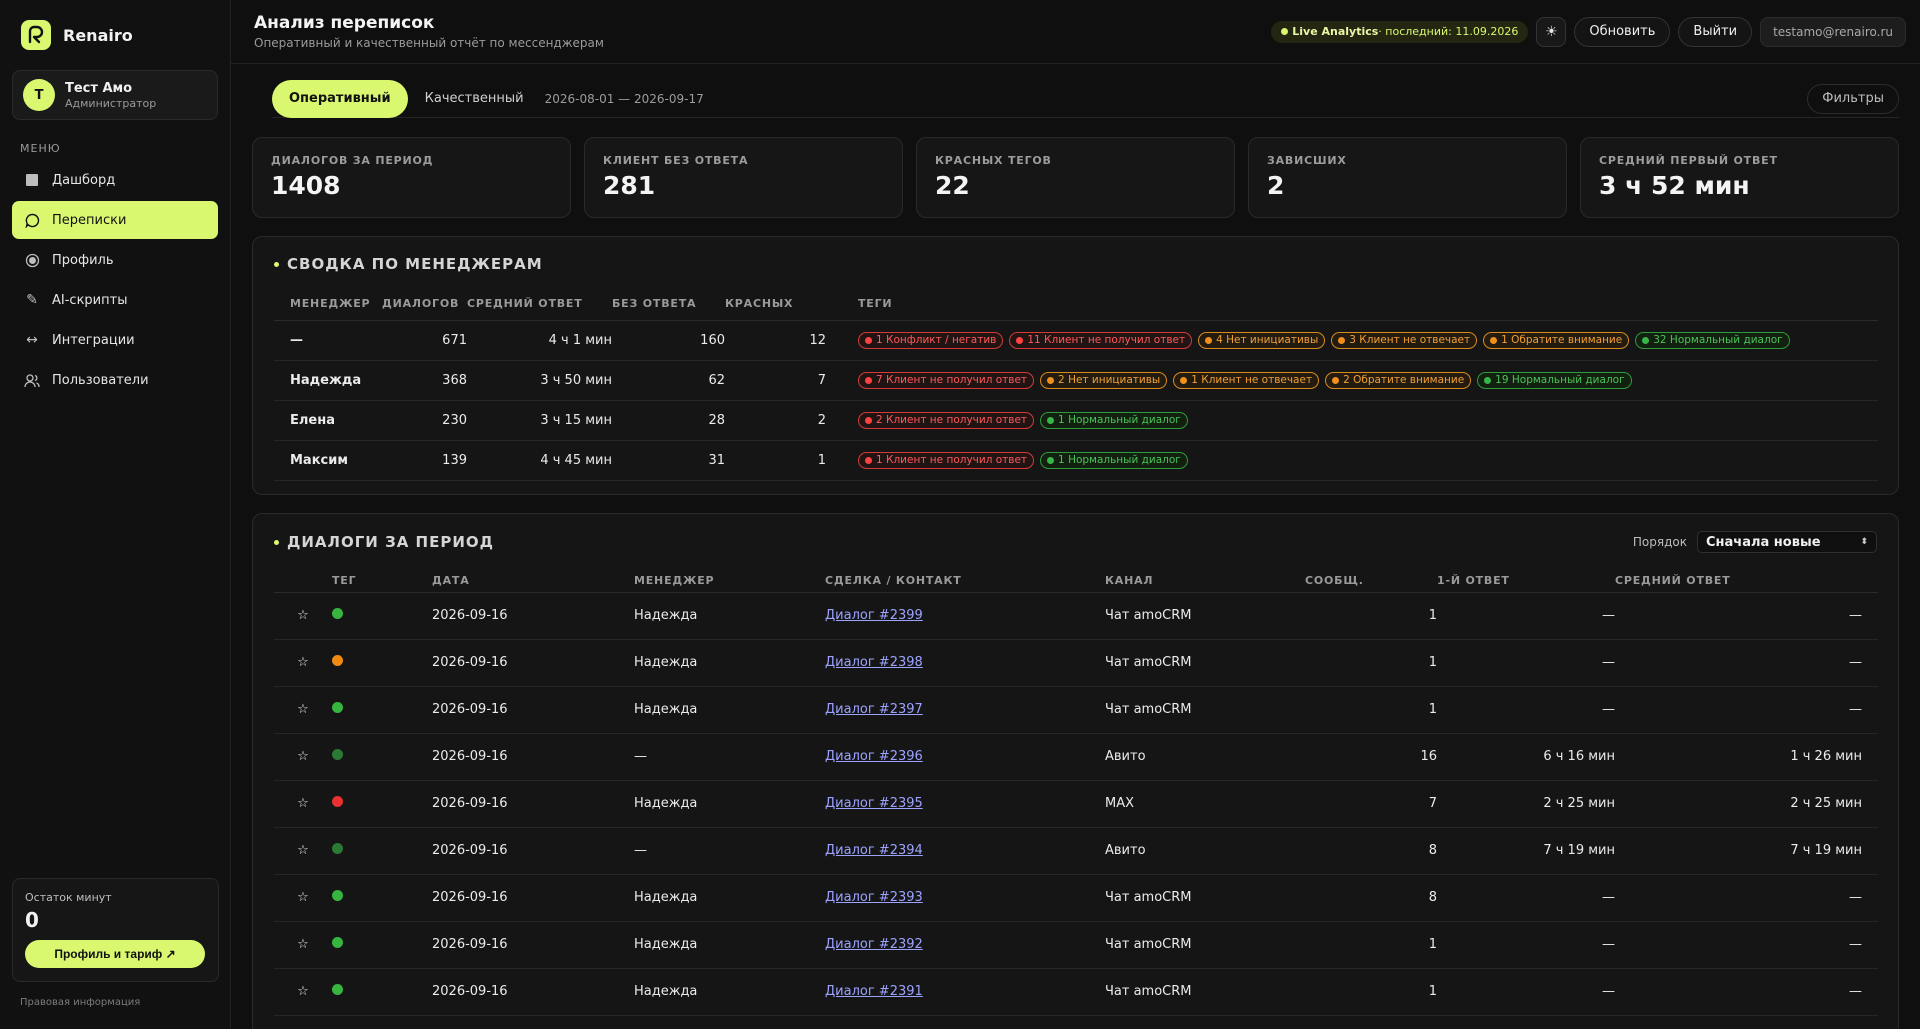 Image resolution: width=1920 pixels, height=1029 pixels. I want to click on tag-badge: 2 Обратите внимание, so click(1398, 380).